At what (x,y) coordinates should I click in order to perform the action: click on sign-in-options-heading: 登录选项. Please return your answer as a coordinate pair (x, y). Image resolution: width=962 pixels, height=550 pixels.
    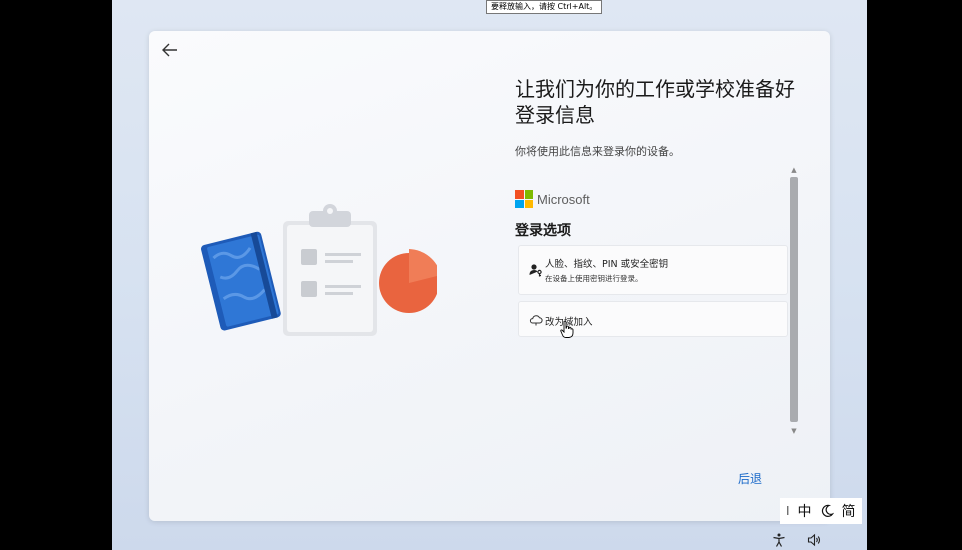
    Looking at the image, I should click on (543, 231).